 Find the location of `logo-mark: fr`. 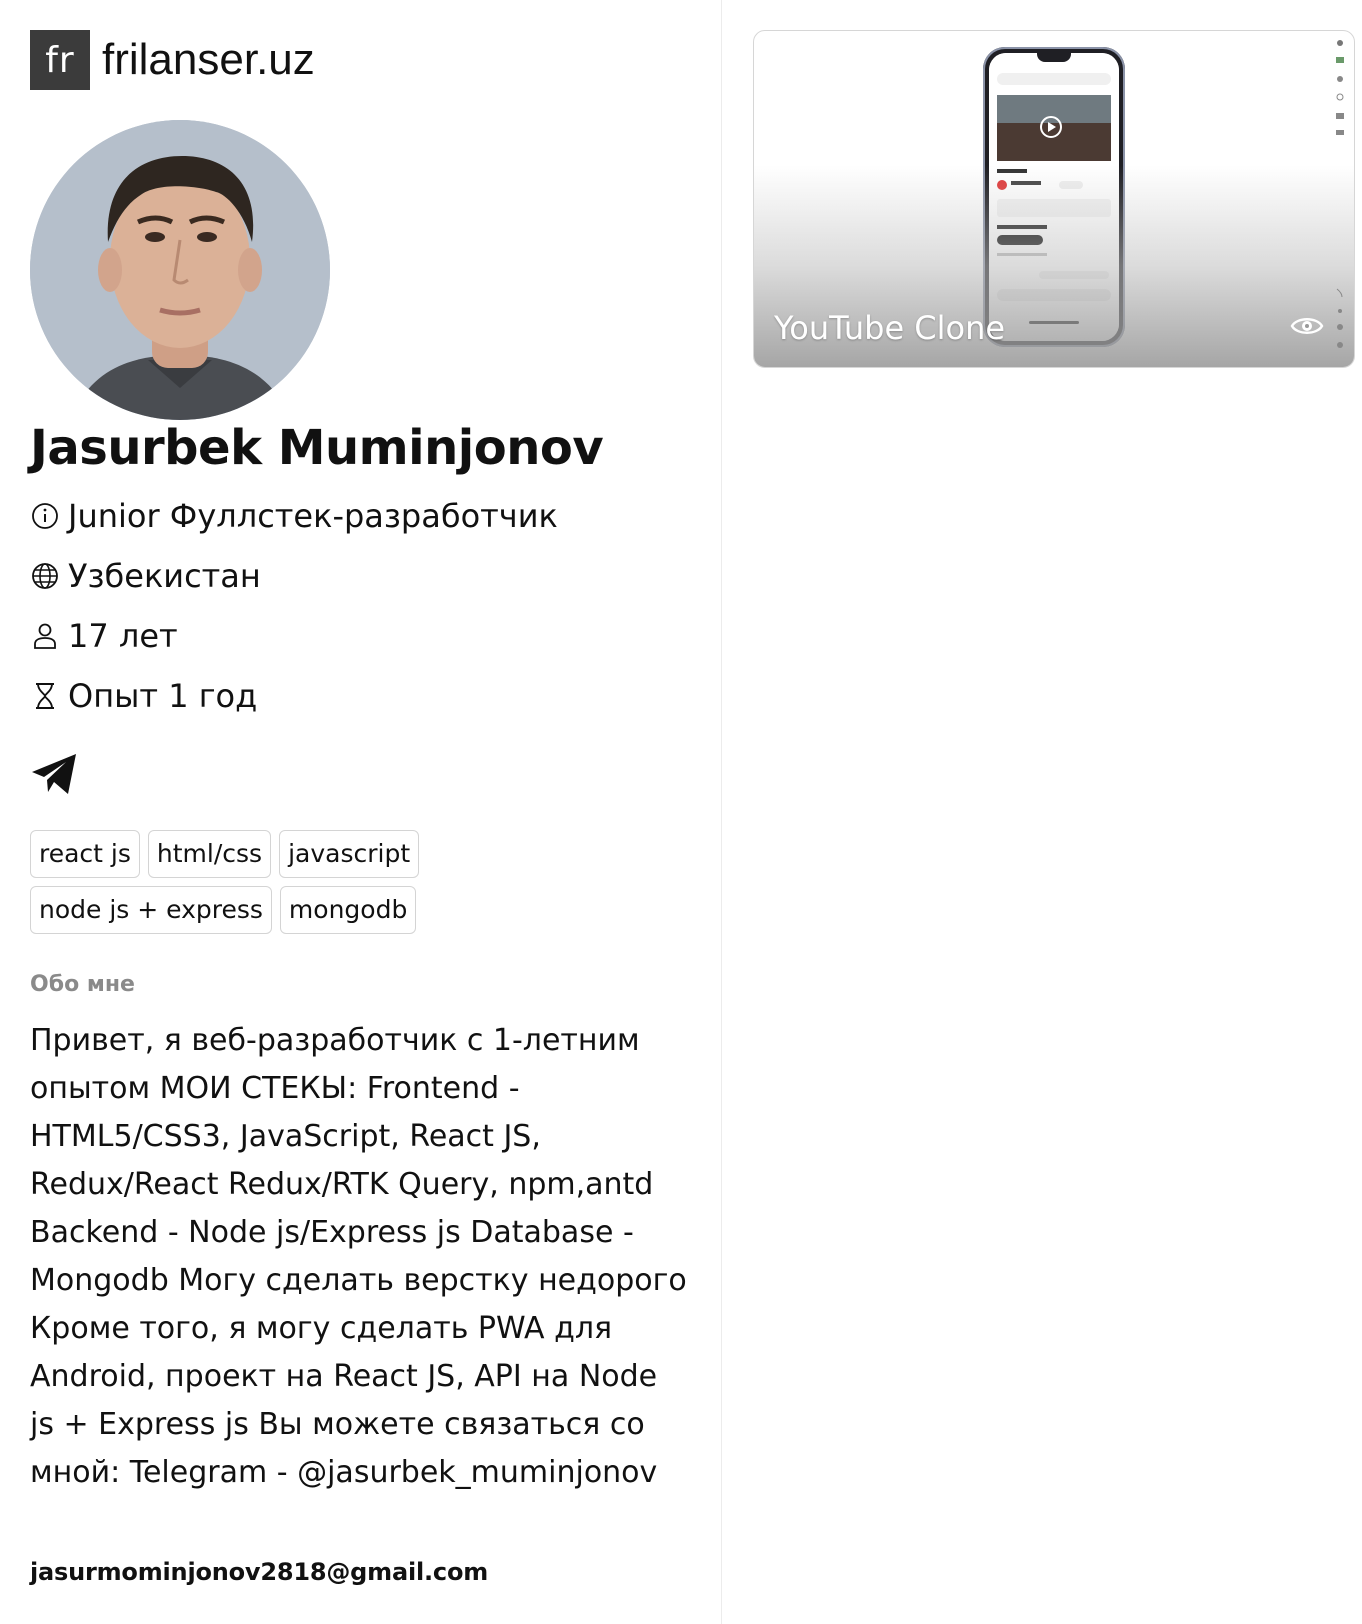

logo-mark: fr is located at coordinates (60, 60).